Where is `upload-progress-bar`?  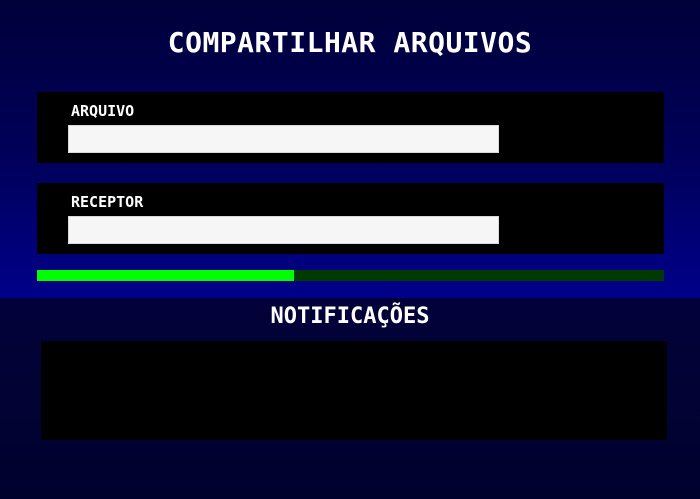
upload-progress-bar is located at coordinates (350, 275).